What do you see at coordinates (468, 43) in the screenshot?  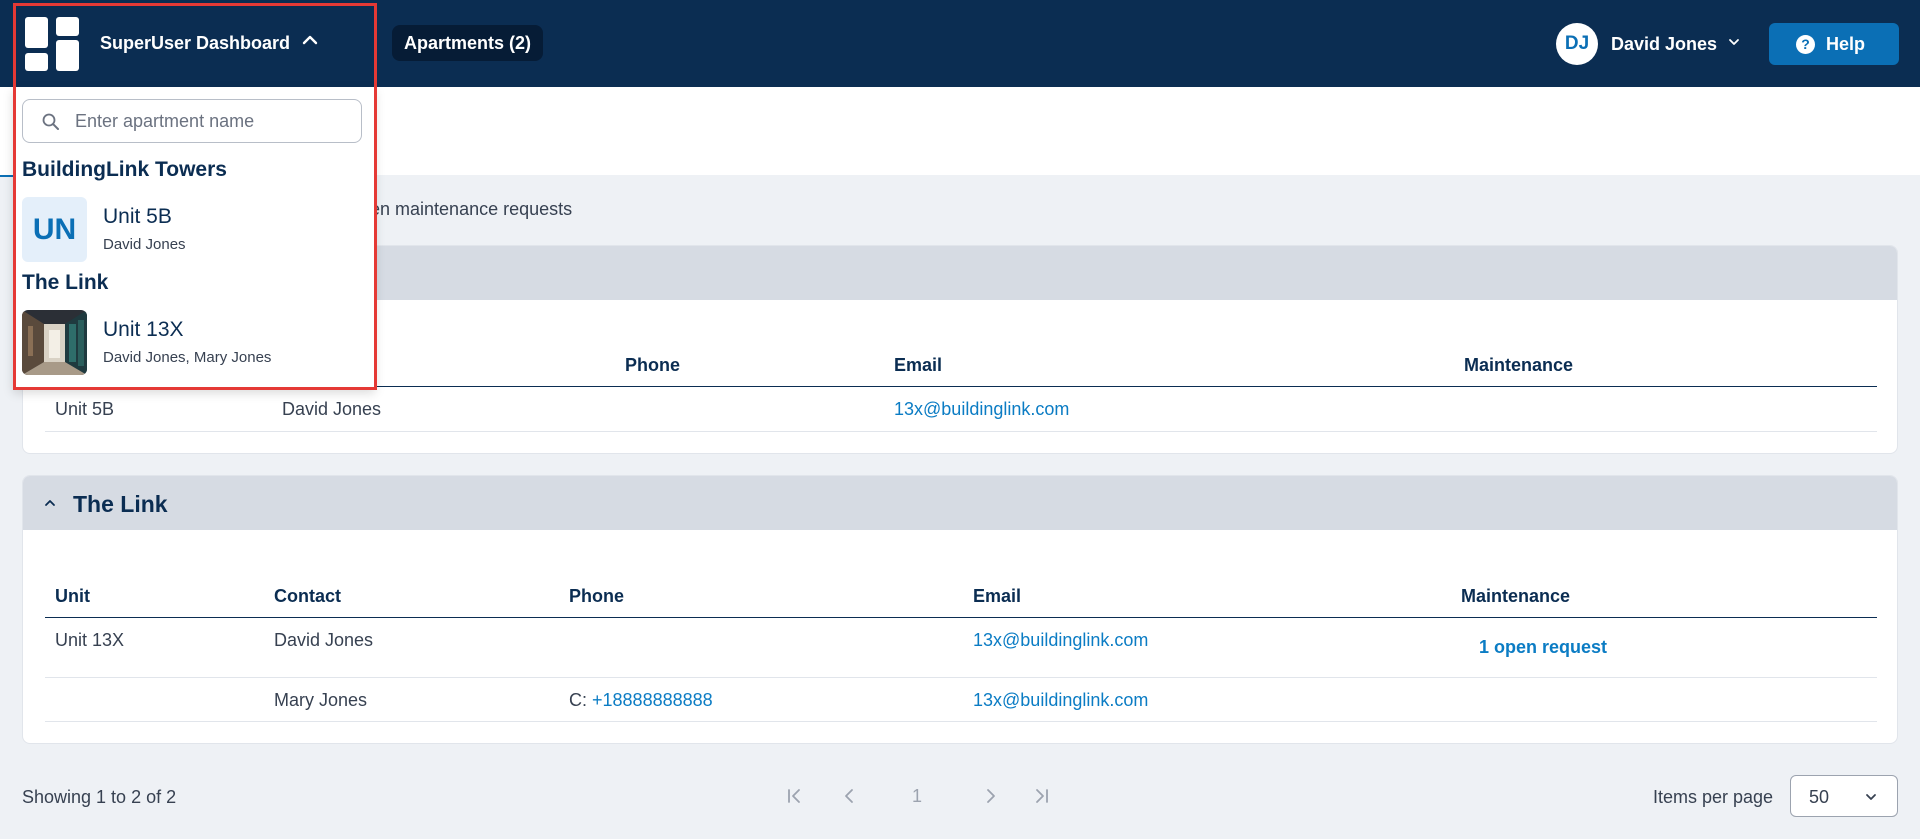 I see `apartments-tab: Apartments (2)` at bounding box center [468, 43].